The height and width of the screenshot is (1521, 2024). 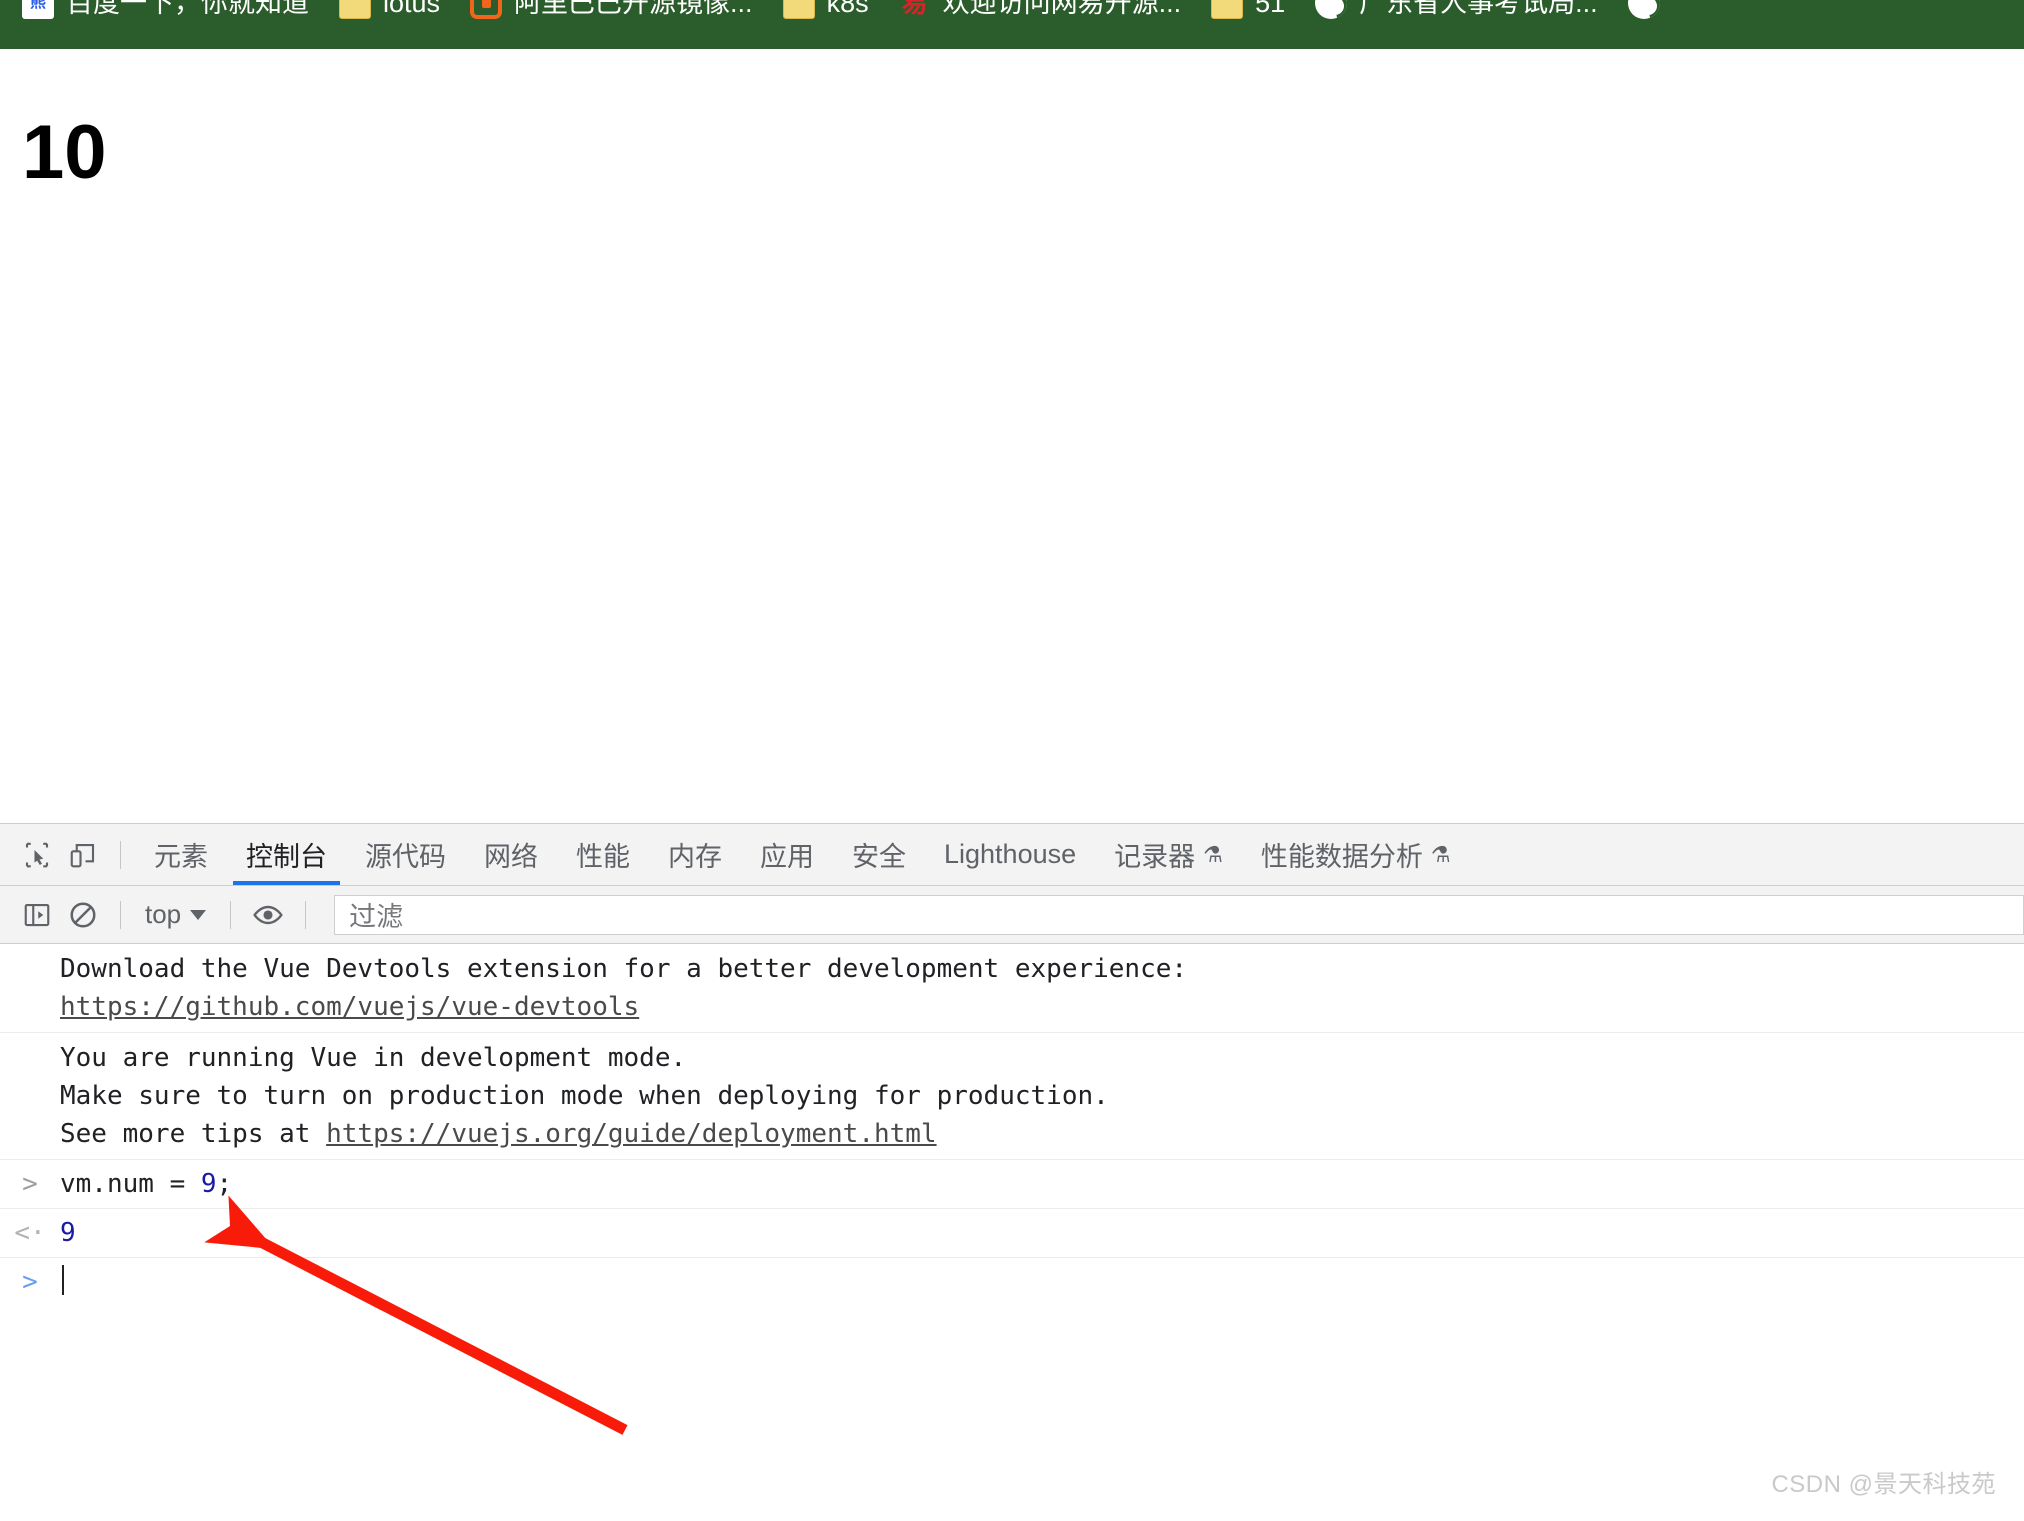 What do you see at coordinates (68, 1233) in the screenshot?
I see `console-output-value: 9` at bounding box center [68, 1233].